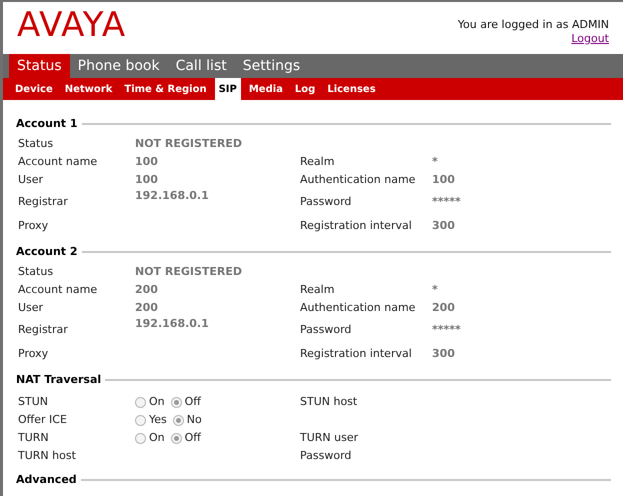  What do you see at coordinates (533, 25) in the screenshot?
I see `login-status: You are logged in as ADMIN` at bounding box center [533, 25].